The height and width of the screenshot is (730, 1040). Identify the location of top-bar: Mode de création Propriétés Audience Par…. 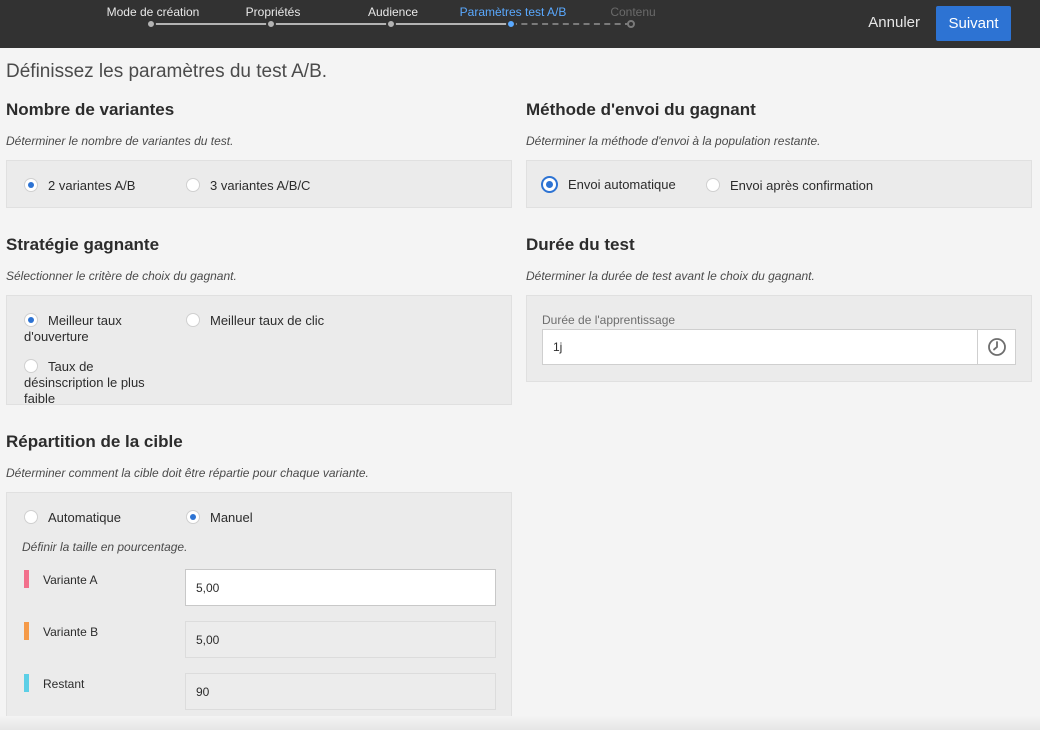
(520, 24).